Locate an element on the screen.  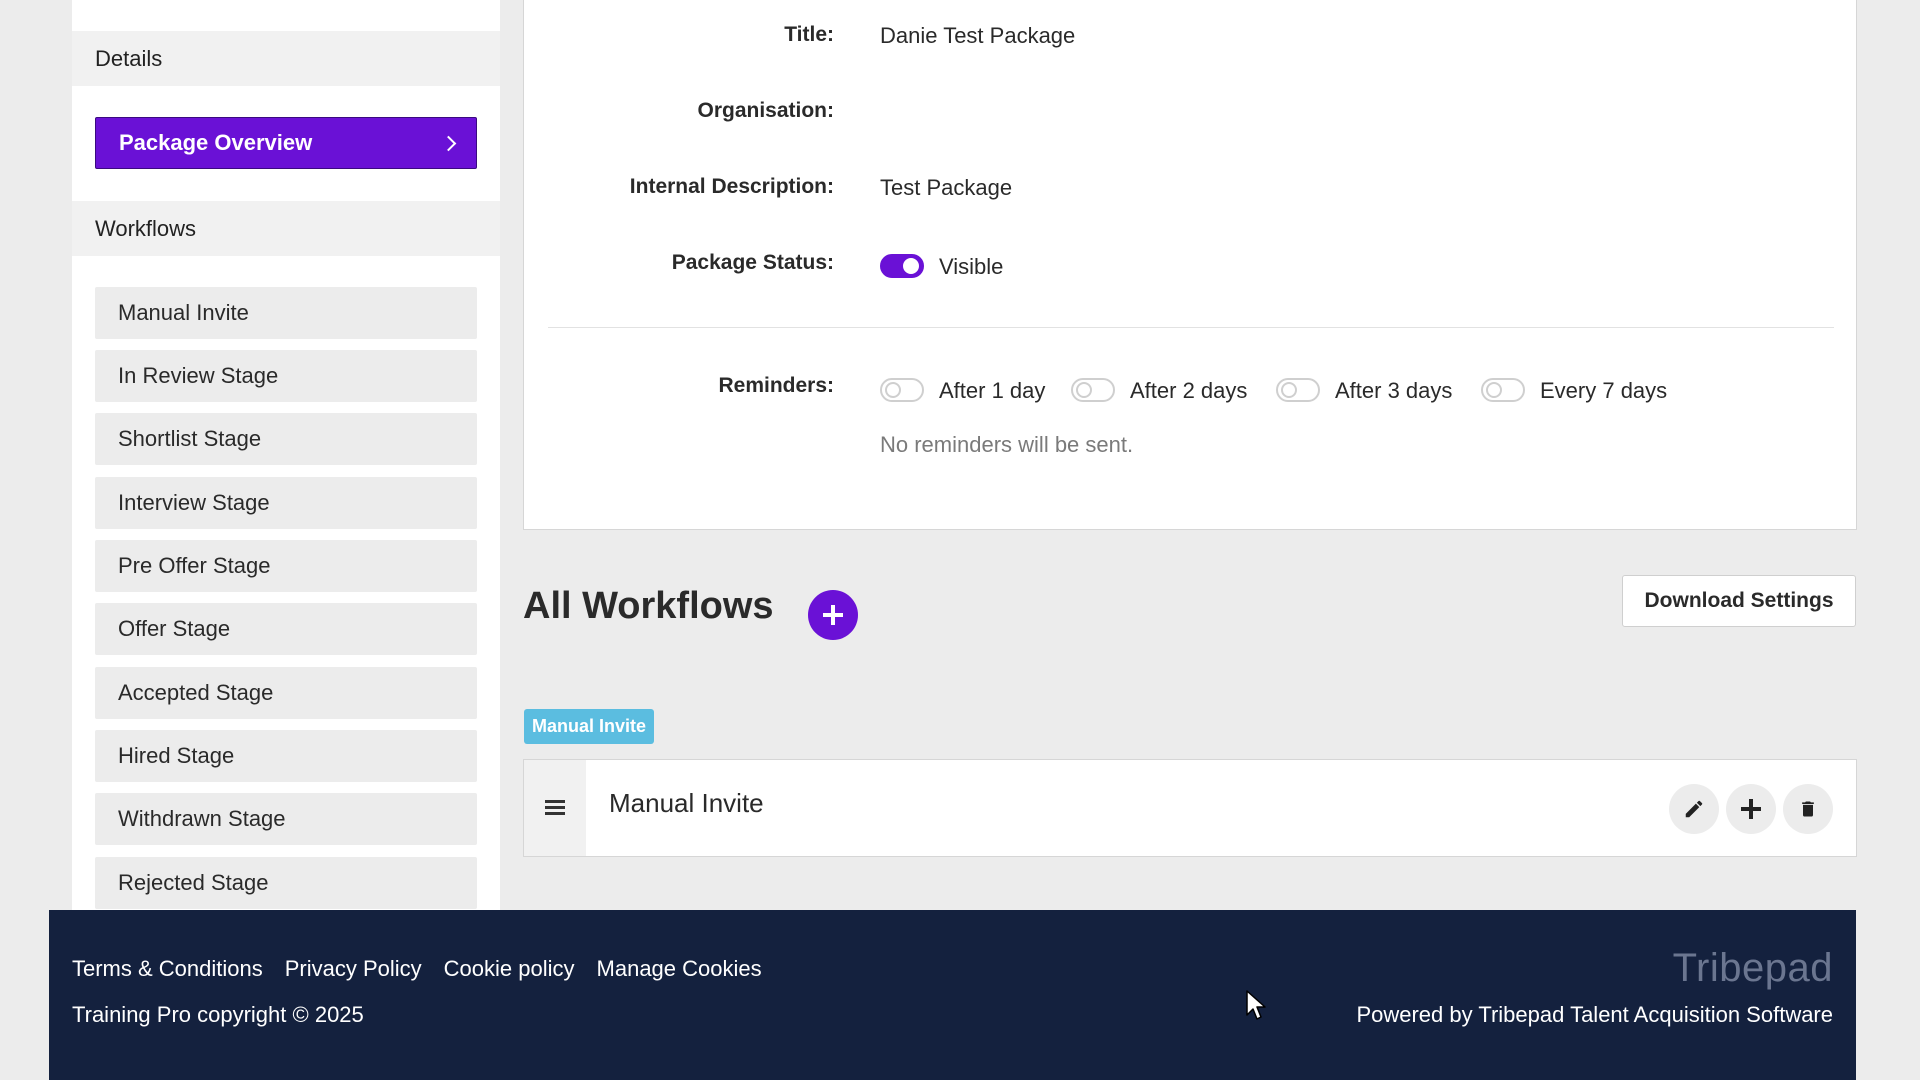
workflow-row: Manual Invite is located at coordinates (1190, 808).